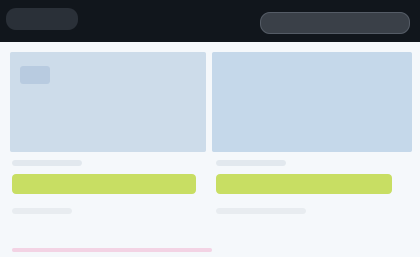 The image size is (420, 257). I want to click on search-input, so click(335, 23).